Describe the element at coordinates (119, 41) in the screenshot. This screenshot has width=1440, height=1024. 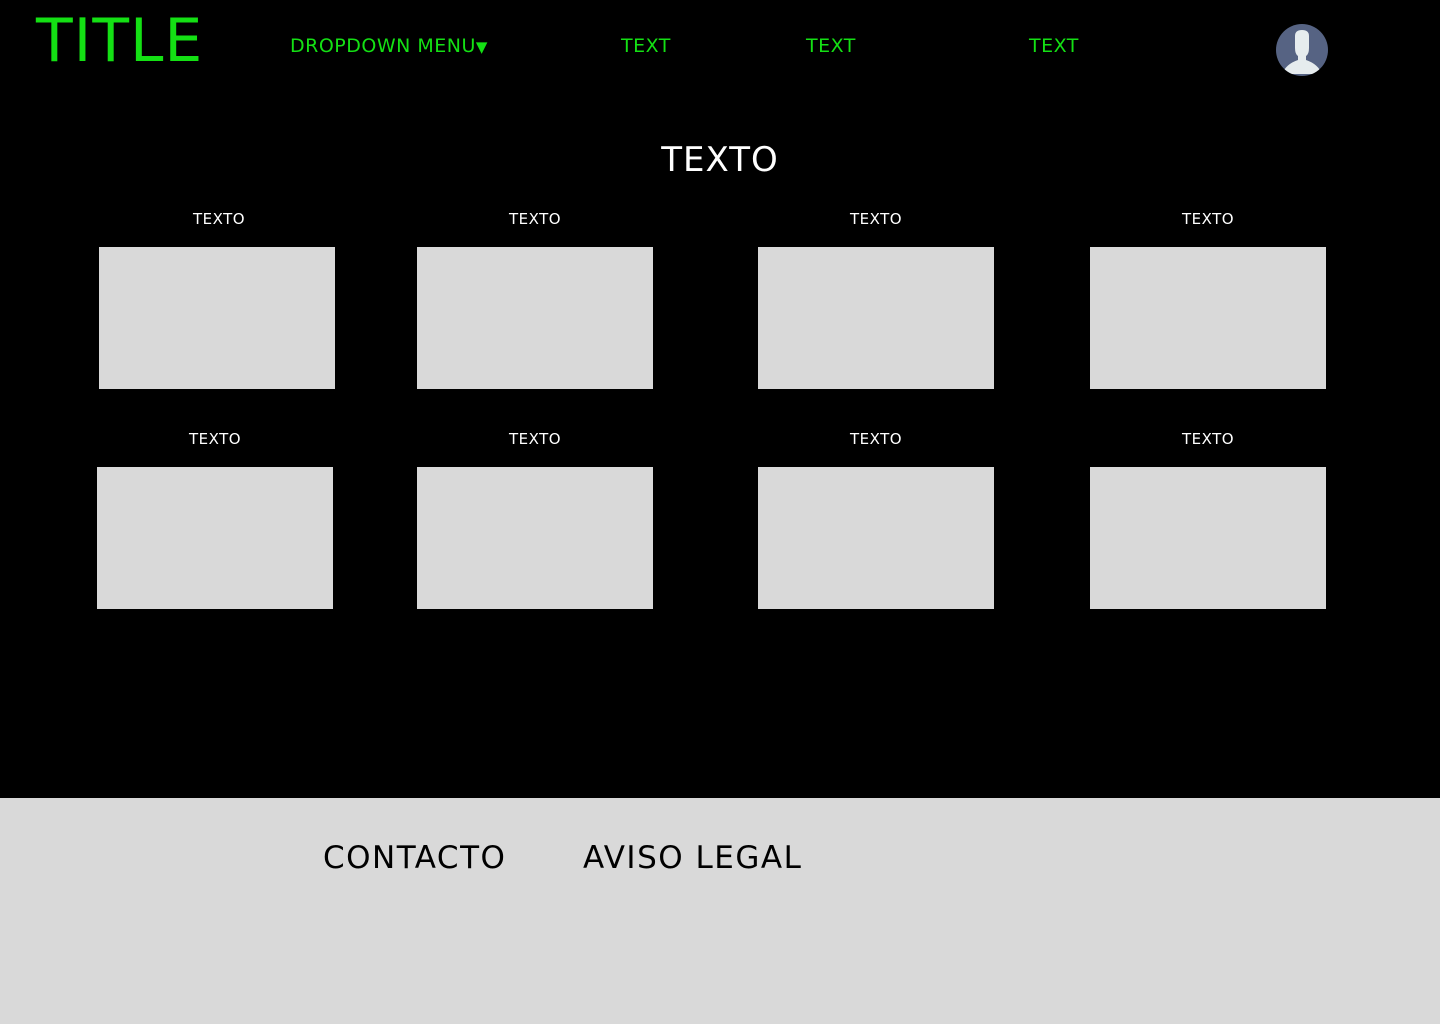
I see `site-title: TITLE` at that location.